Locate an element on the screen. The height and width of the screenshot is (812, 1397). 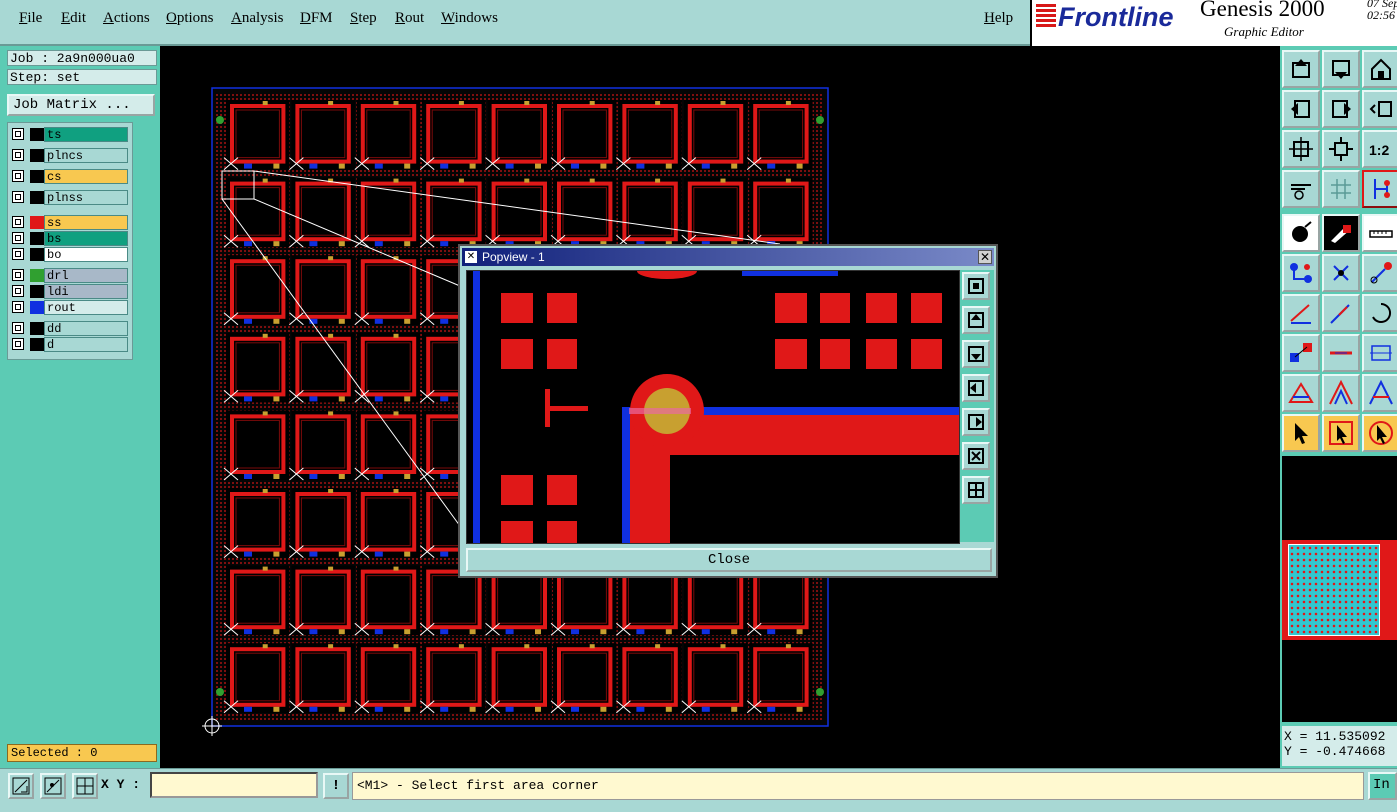
layer-name: cs is located at coordinates (86, 176).